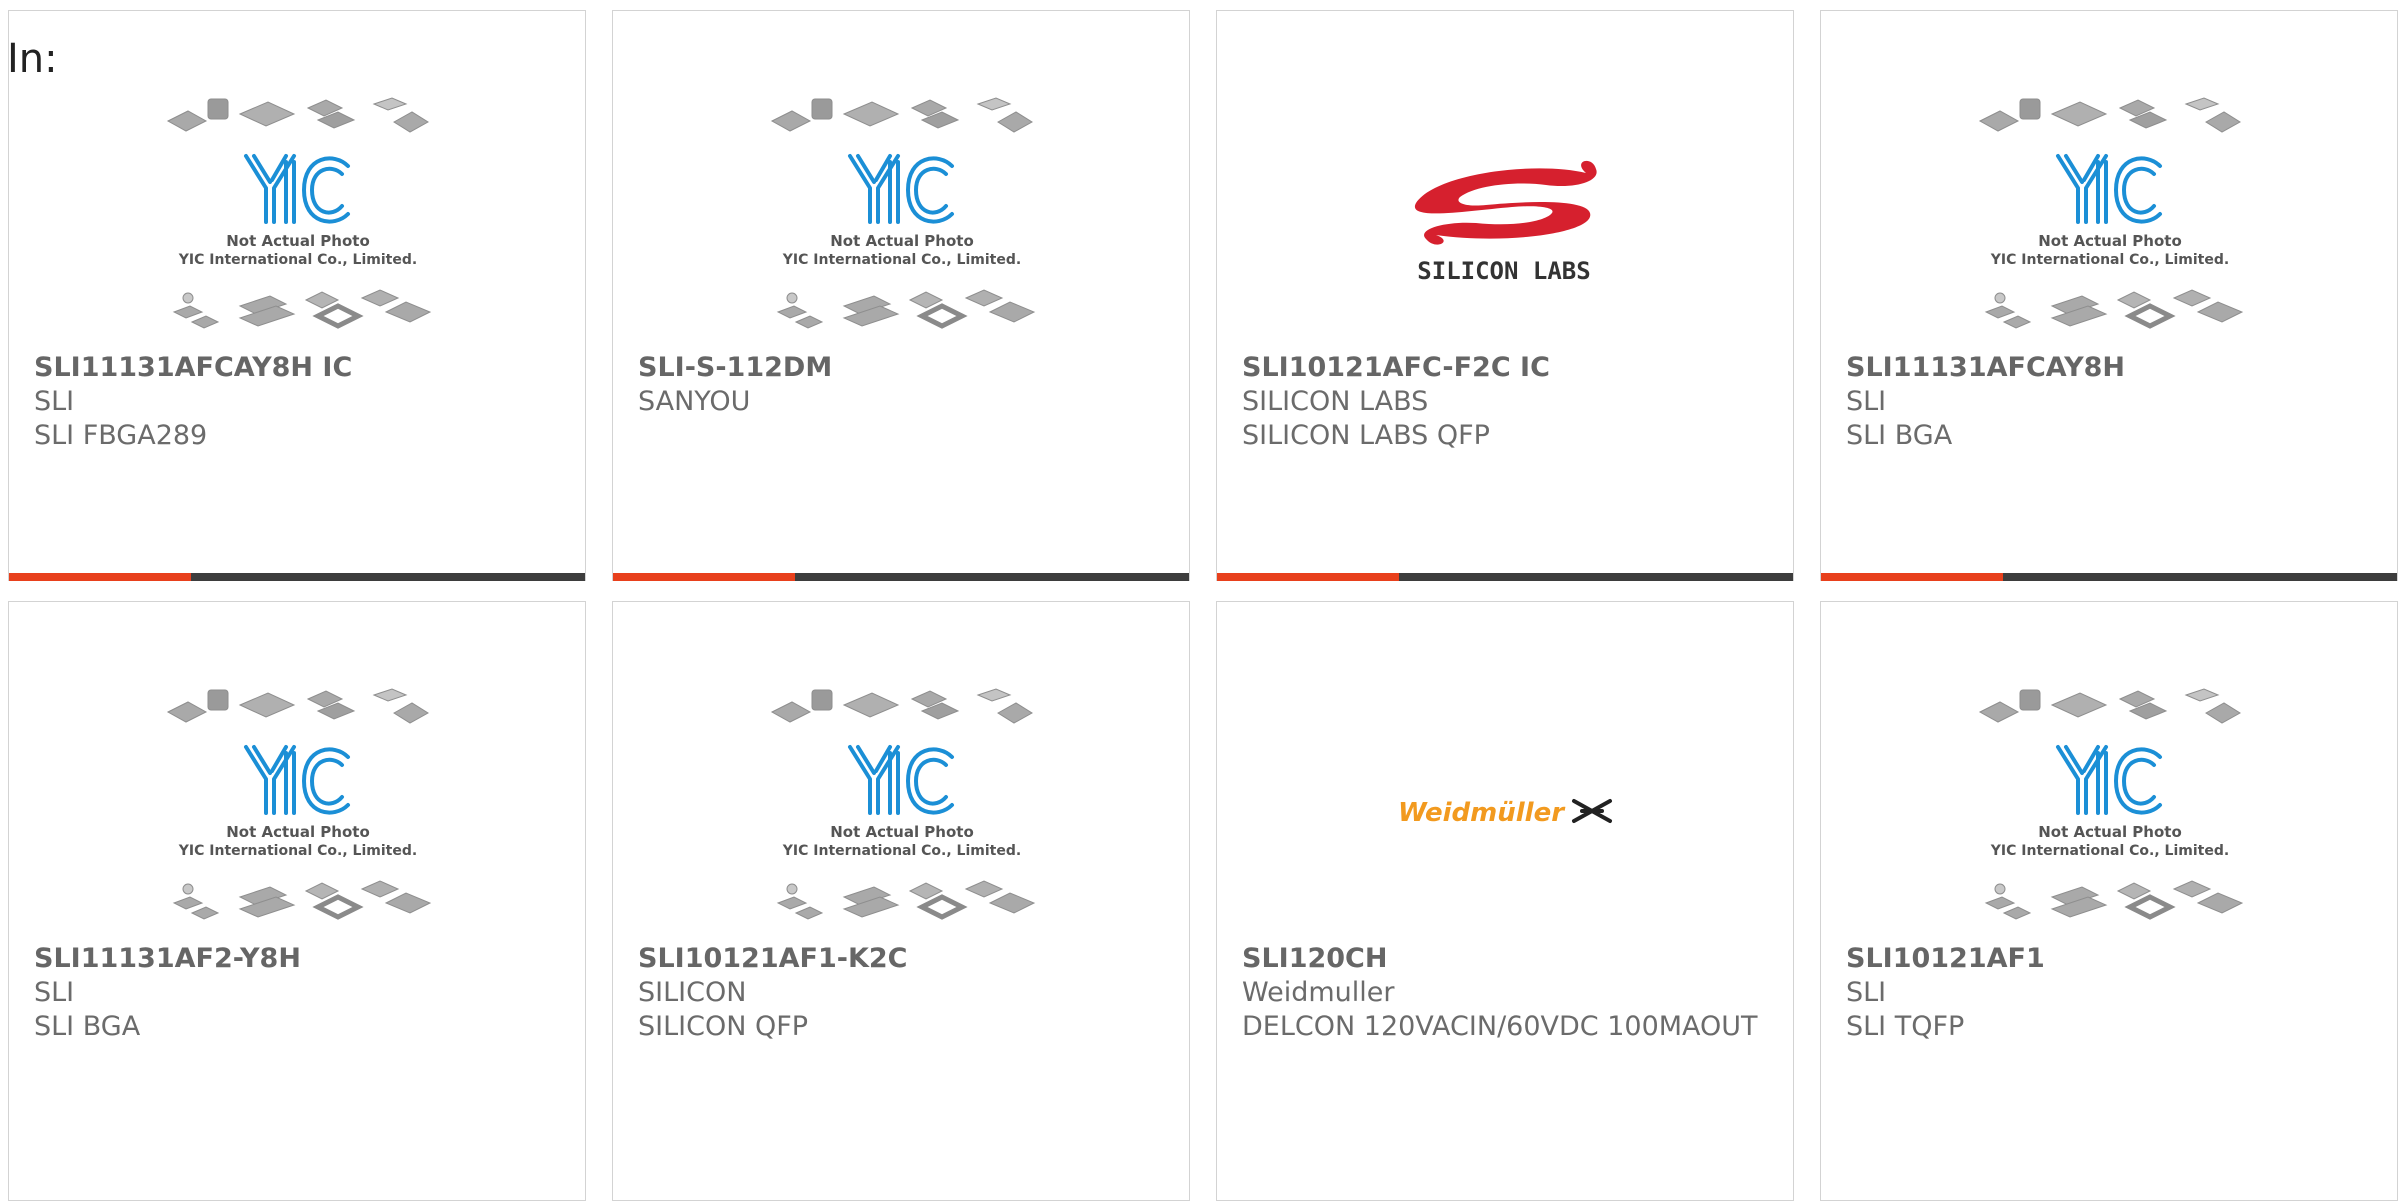 The image size is (2400, 1201). What do you see at coordinates (901, 959) in the screenshot?
I see `part-number-link: SLI10121AF1-K2C` at bounding box center [901, 959].